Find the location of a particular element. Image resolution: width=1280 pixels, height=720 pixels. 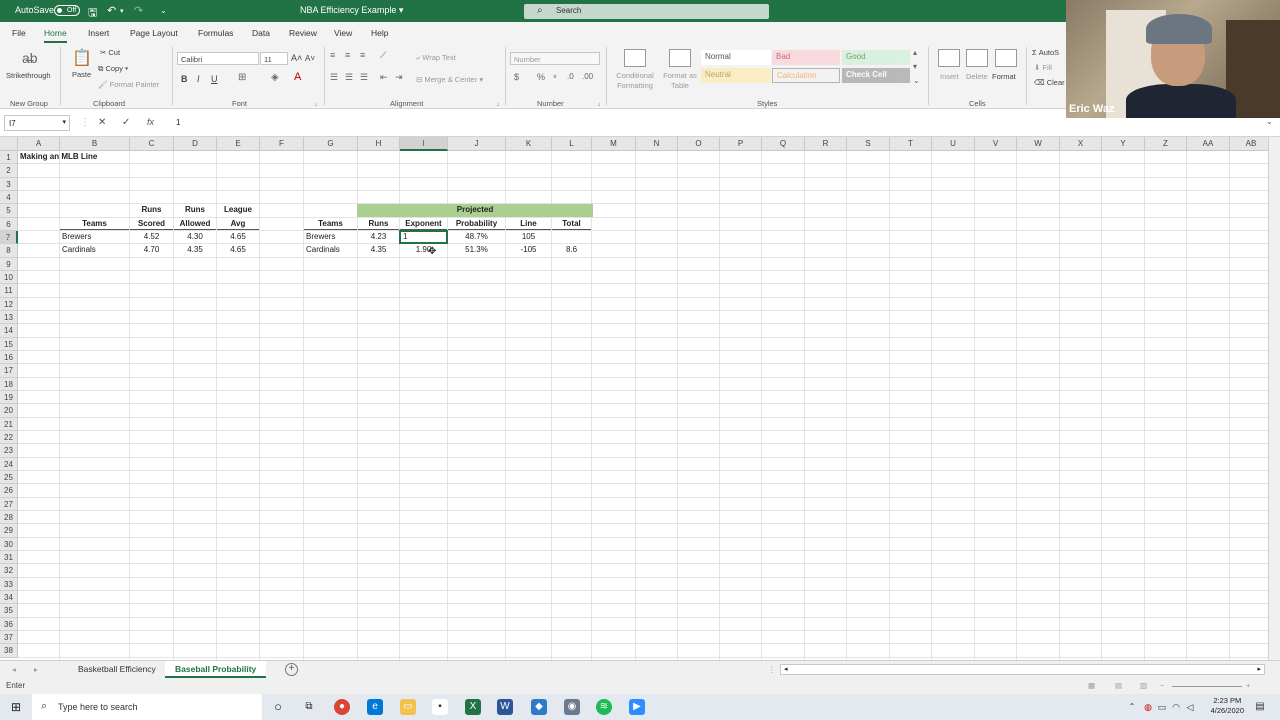

word-icon: W is located at coordinates (505, 707).